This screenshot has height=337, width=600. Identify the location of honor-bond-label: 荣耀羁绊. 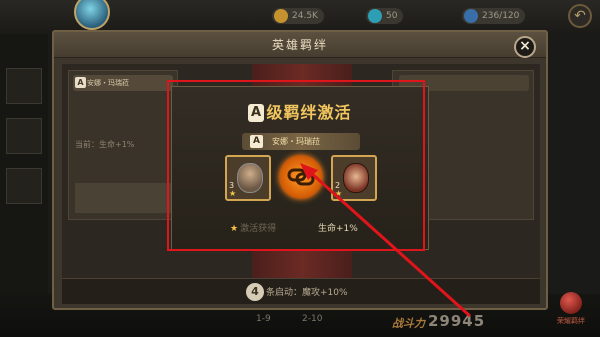
(571, 321).